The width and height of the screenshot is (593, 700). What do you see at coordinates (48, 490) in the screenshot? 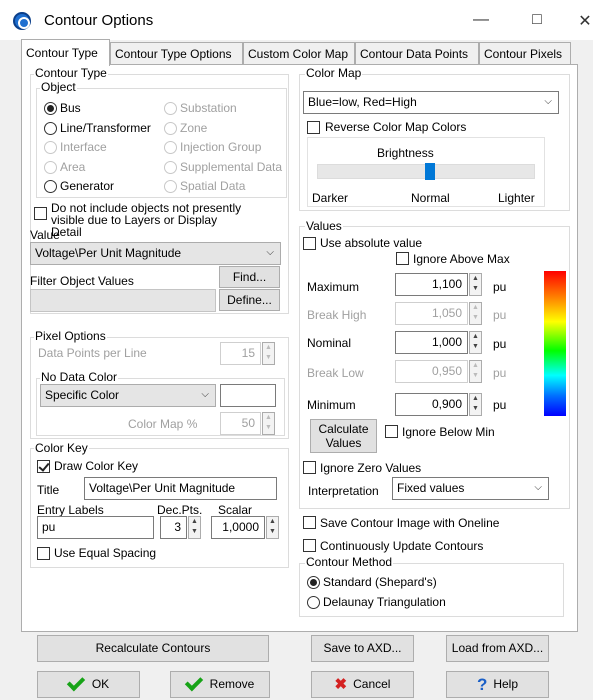
I see `title-field-label: Title` at bounding box center [48, 490].